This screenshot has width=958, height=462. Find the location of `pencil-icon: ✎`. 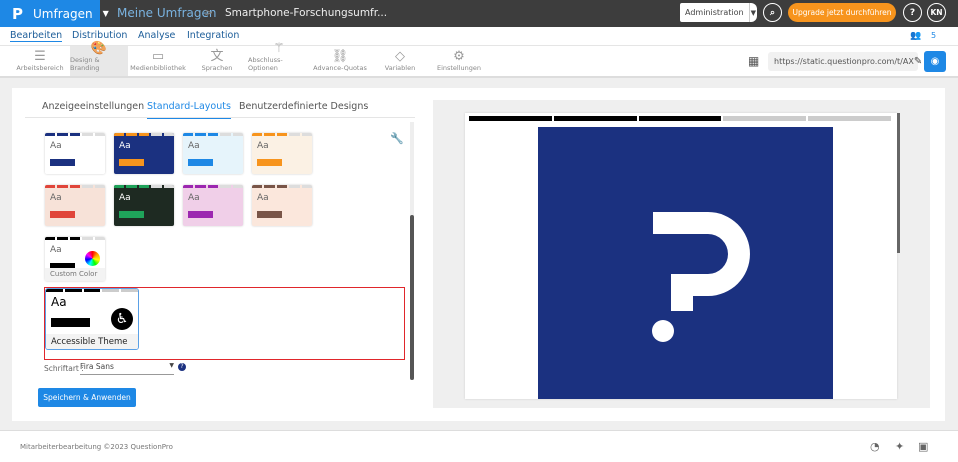

pencil-icon: ✎ is located at coordinates (918, 61).